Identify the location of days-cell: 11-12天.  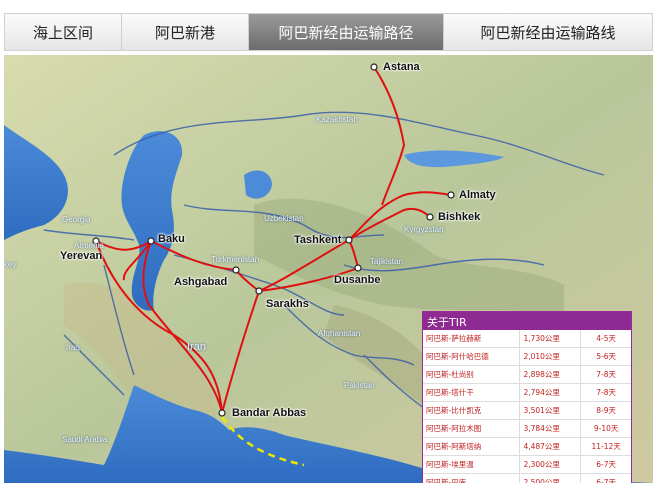
(605, 446).